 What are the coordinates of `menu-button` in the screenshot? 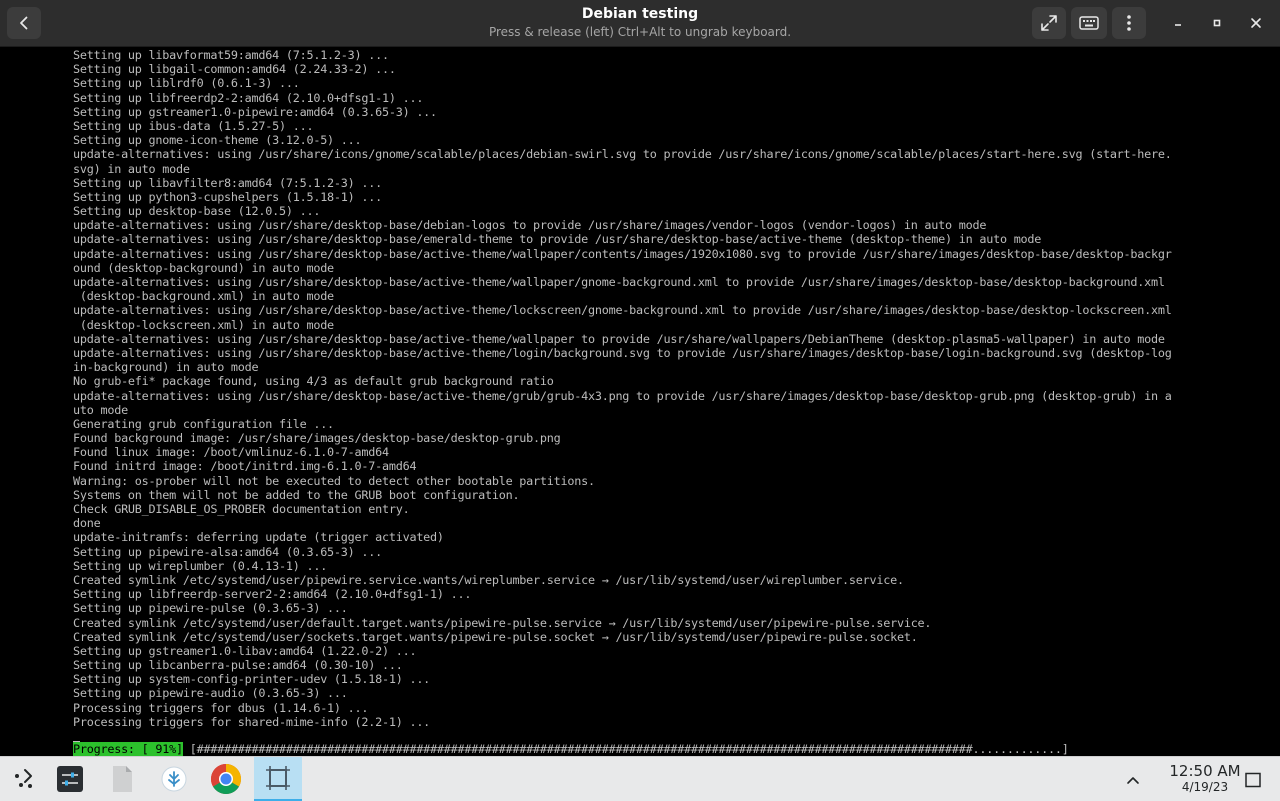 It's located at (1129, 23).